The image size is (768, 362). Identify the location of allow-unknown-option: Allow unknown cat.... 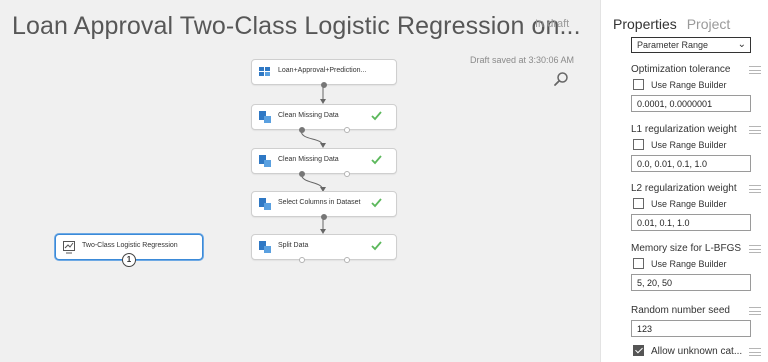
(687, 351).